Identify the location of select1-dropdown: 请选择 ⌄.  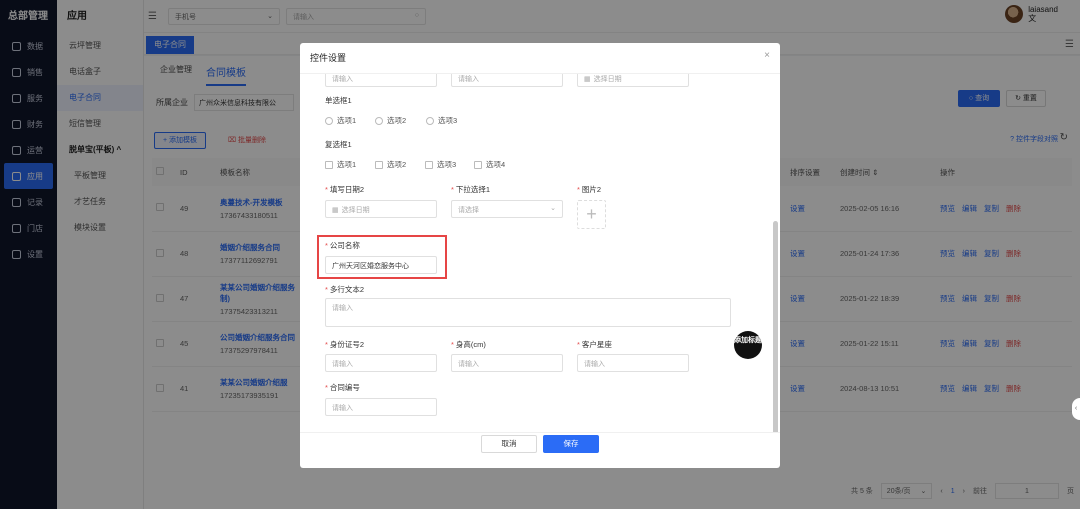
(507, 209).